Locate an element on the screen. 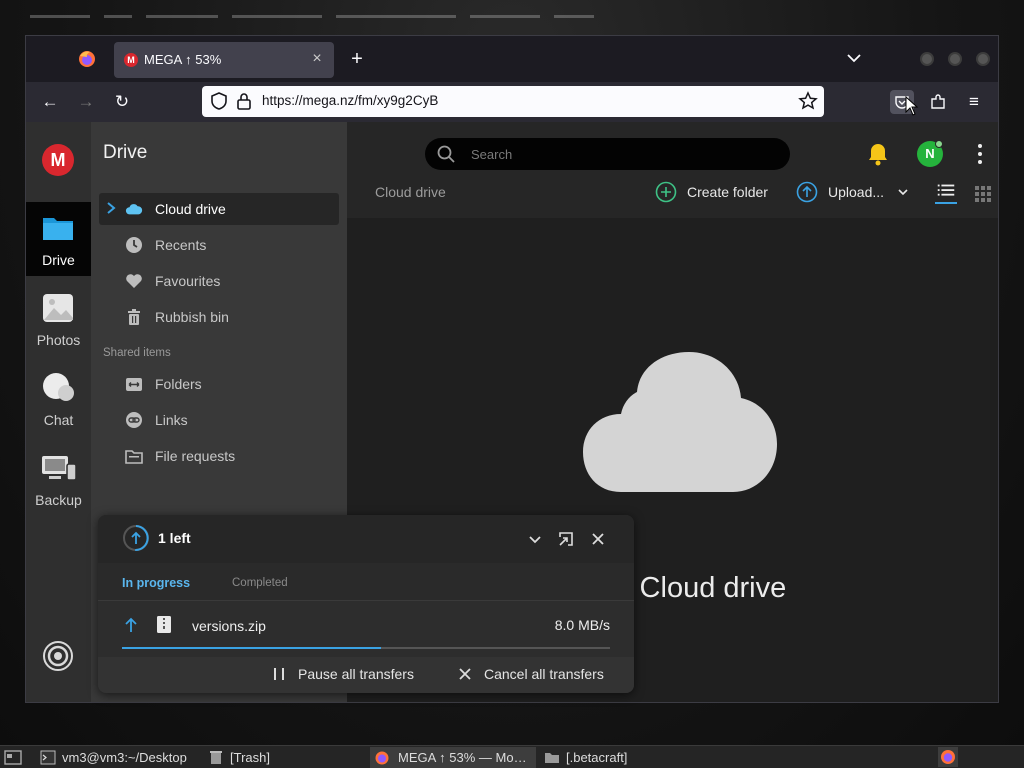  minimize-button is located at coordinates (927, 59).